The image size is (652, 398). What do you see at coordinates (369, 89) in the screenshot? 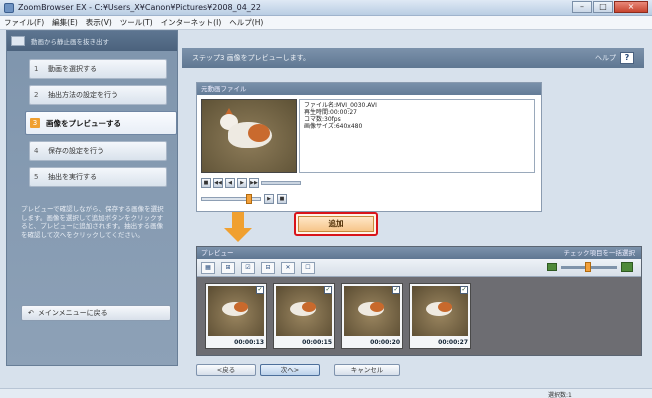
I see `source-movie-title: 元動画ファイル` at bounding box center [369, 89].